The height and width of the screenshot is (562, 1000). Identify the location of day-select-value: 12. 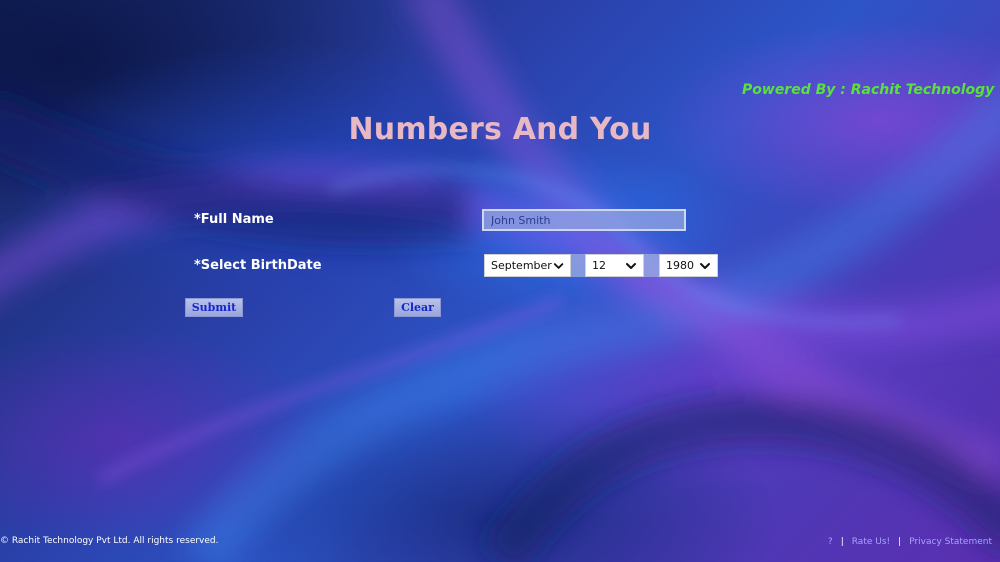
(599, 265).